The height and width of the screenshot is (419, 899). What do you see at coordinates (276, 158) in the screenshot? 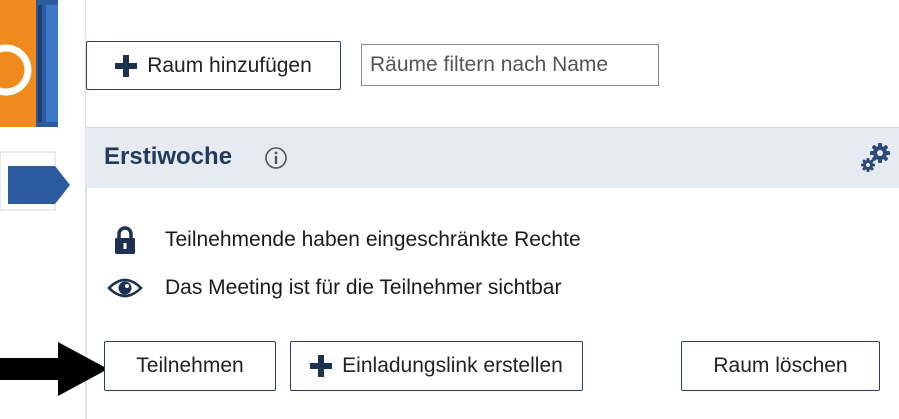
I see `info-icon` at bounding box center [276, 158].